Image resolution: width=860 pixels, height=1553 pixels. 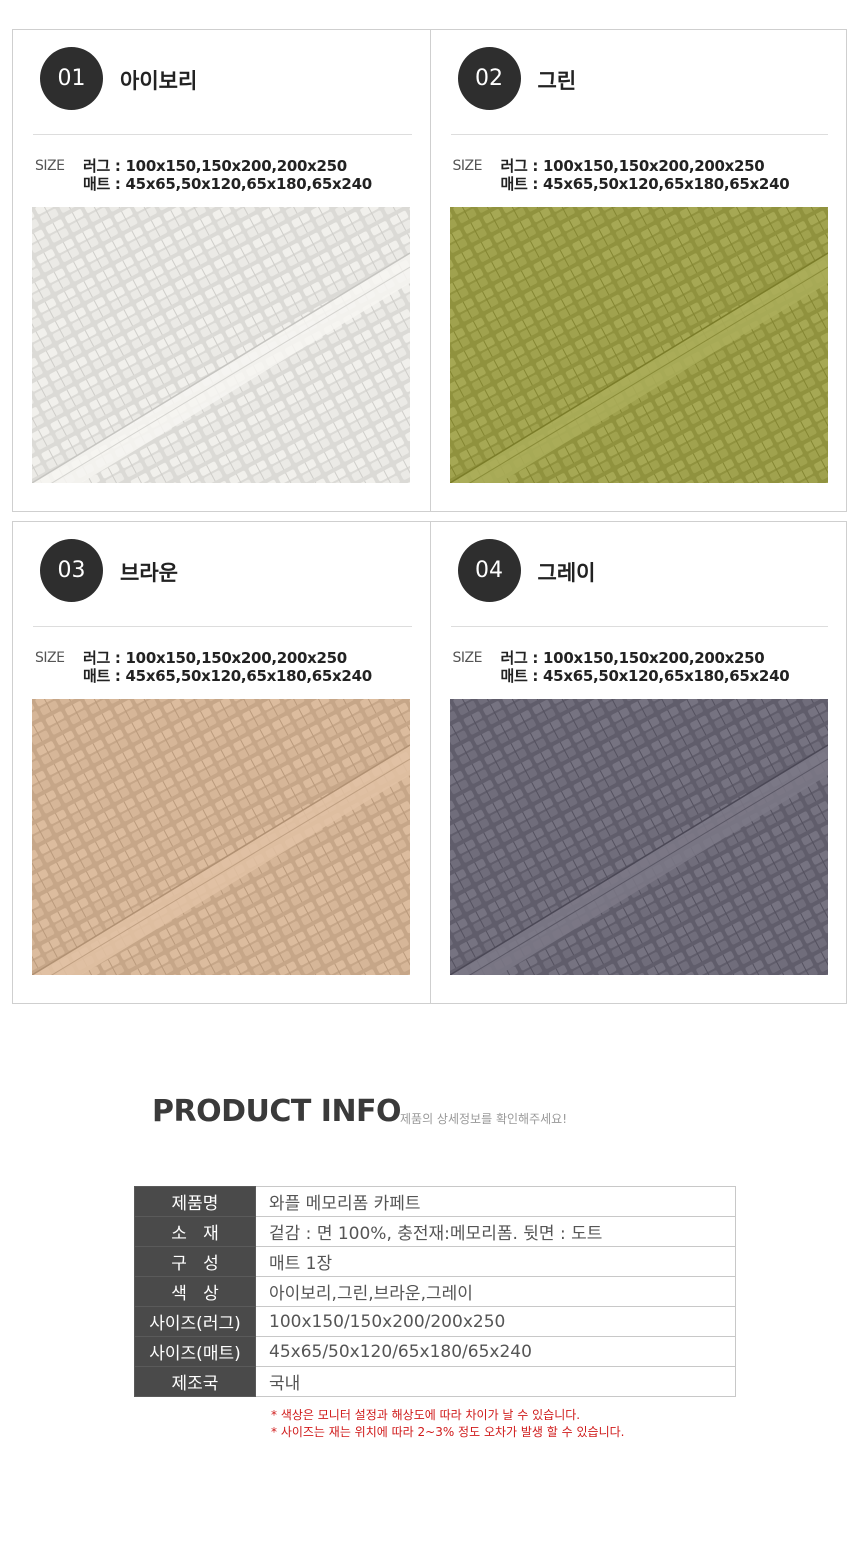 I want to click on color-name: 브라운, so click(x=149, y=573).